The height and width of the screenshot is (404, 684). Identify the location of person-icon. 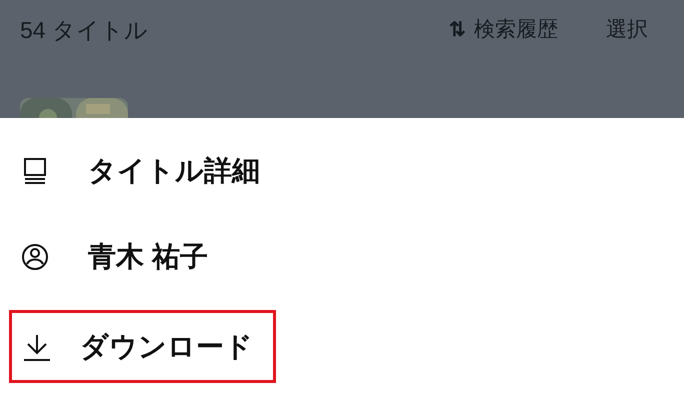
(35, 257).